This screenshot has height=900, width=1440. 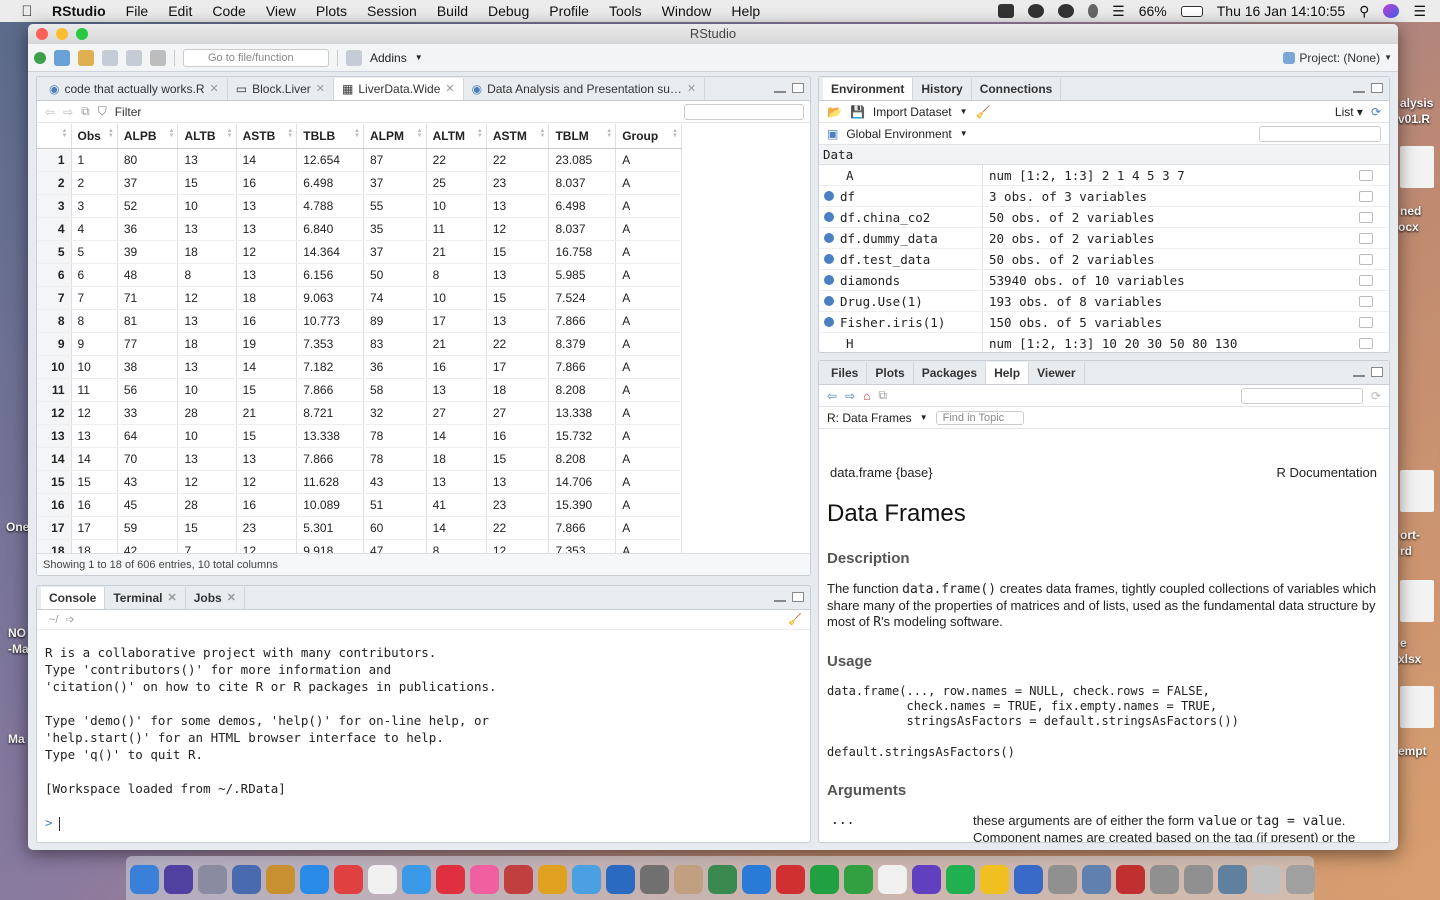 What do you see at coordinates (359, 482) in the screenshot?
I see `table-row: 15 15 43 12 12 11.628 43 13 13 14.706 A` at bounding box center [359, 482].